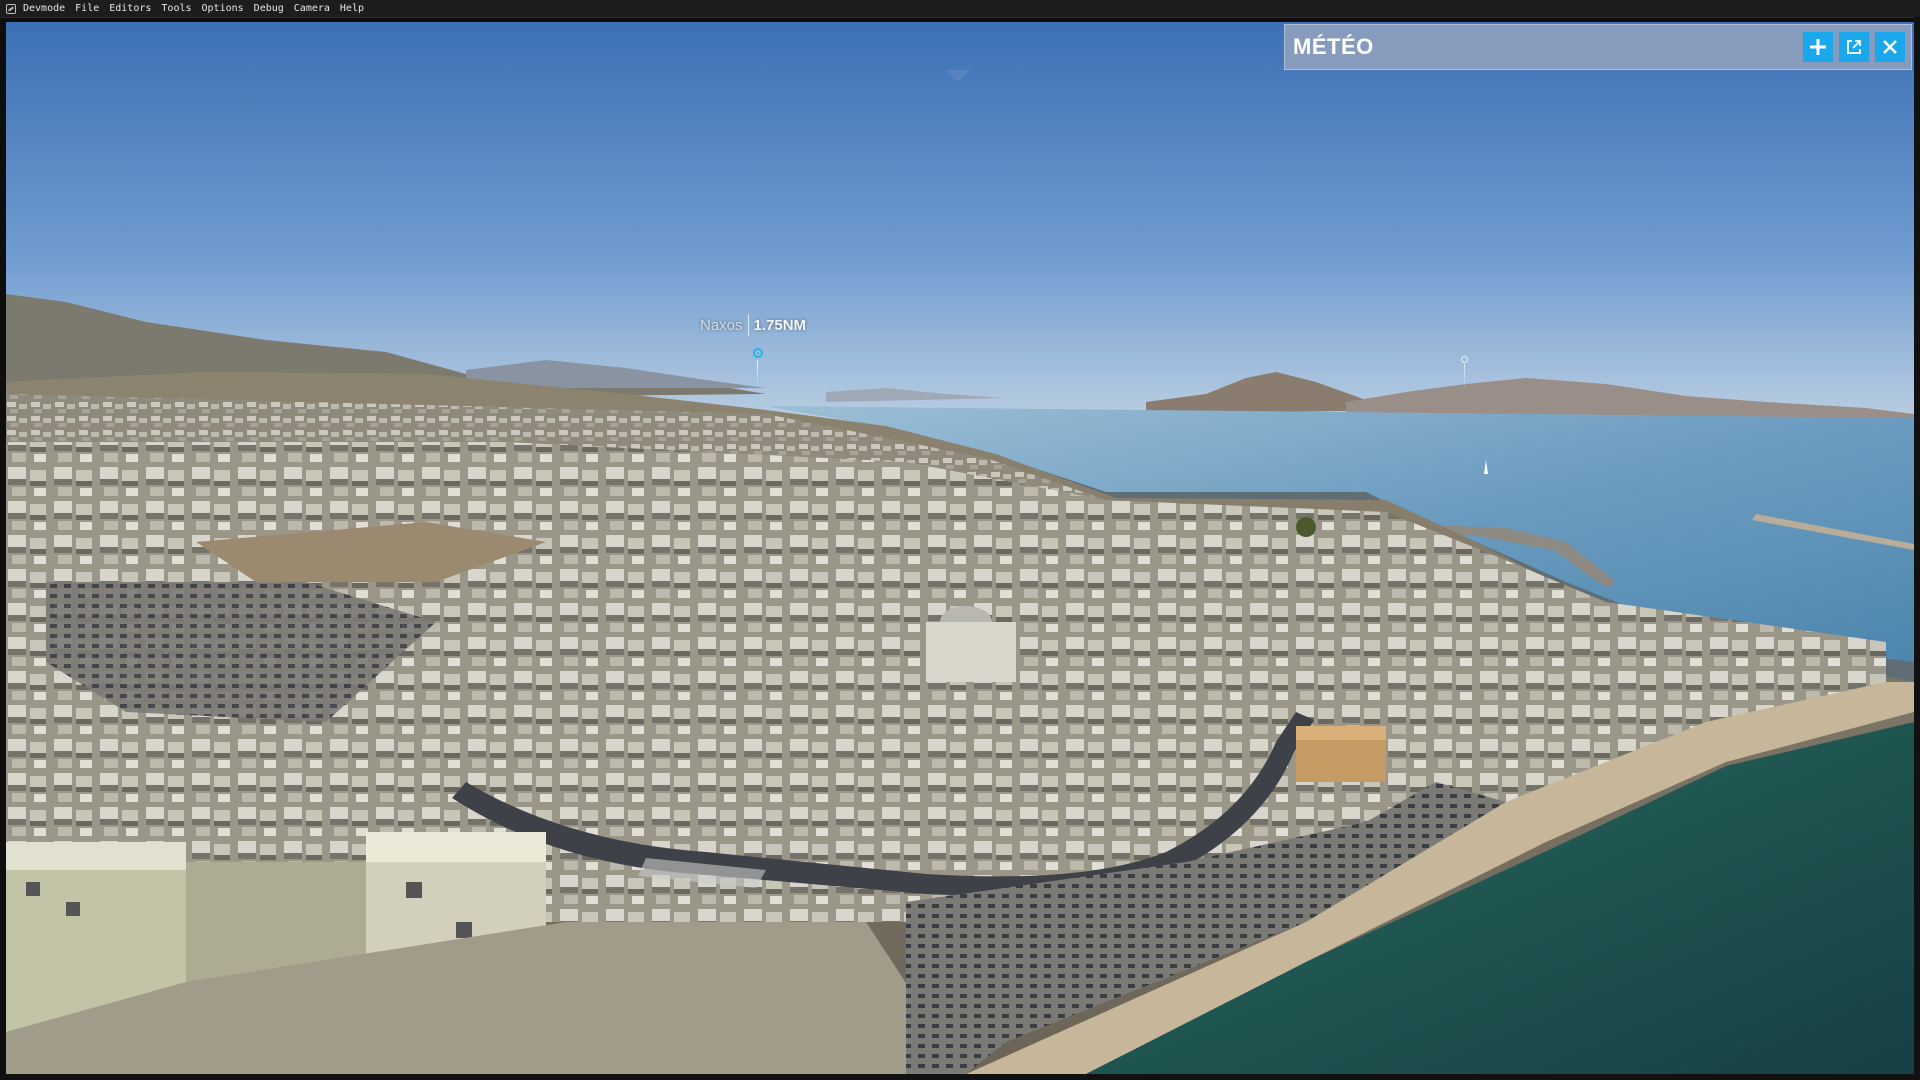  Describe the element at coordinates (314, 8) in the screenshot. I see `menu-camera: Camera` at that location.